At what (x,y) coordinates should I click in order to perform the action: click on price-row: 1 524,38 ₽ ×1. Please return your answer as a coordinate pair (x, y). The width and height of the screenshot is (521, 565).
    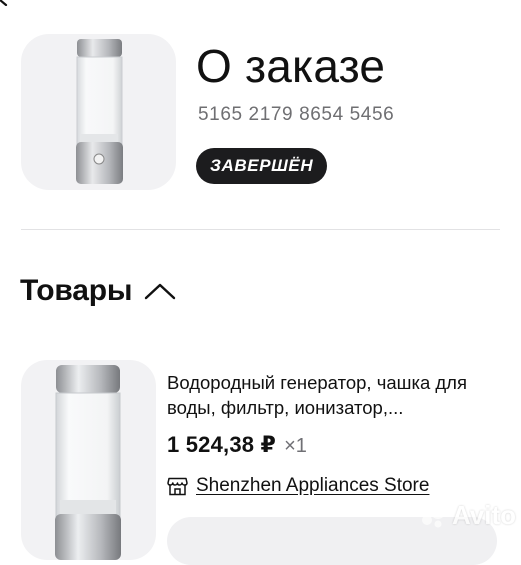
    Looking at the image, I should click on (237, 445).